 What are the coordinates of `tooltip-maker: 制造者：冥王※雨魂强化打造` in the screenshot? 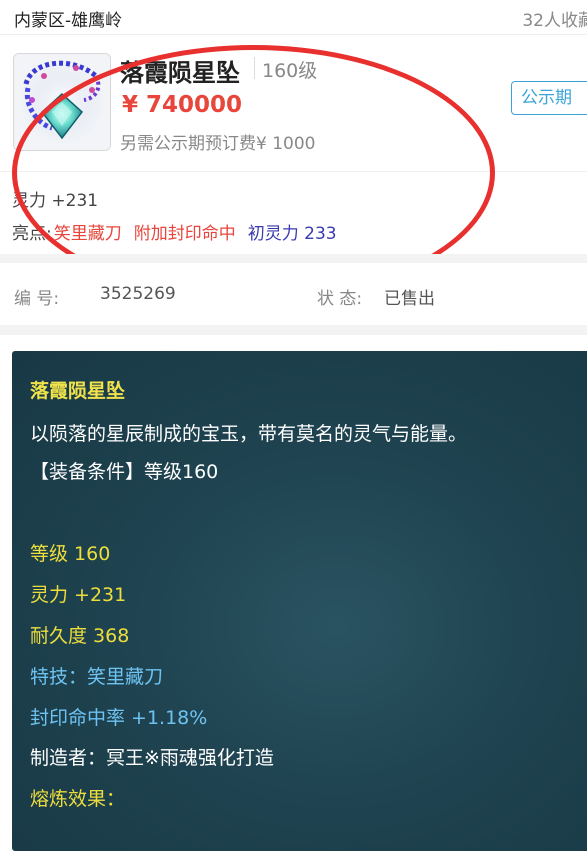 It's located at (152, 758).